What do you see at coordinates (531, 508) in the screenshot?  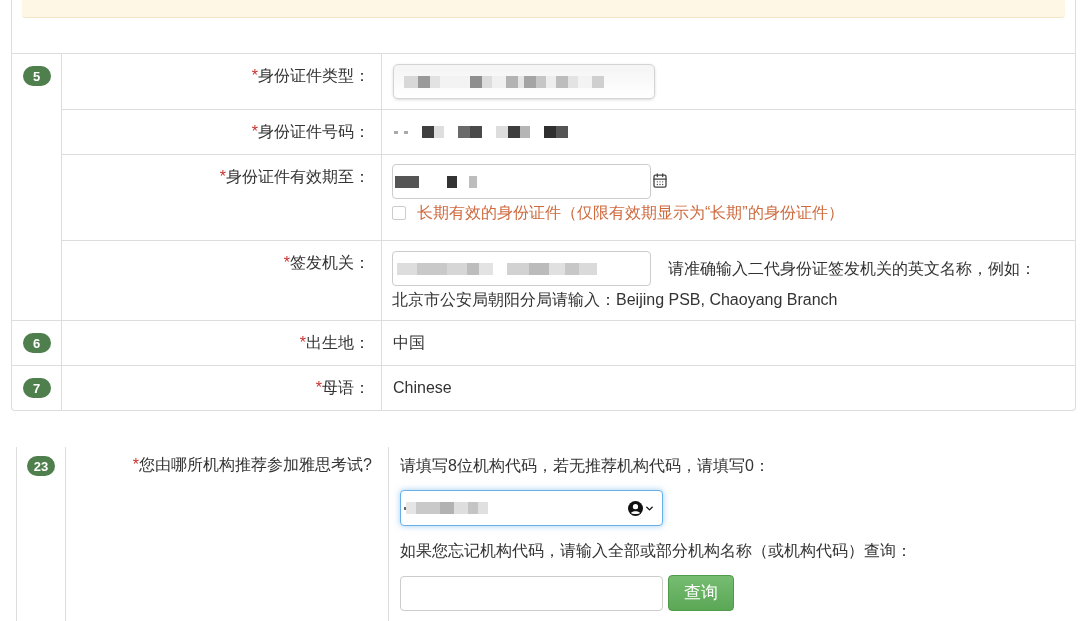 I see `institution-code-input` at bounding box center [531, 508].